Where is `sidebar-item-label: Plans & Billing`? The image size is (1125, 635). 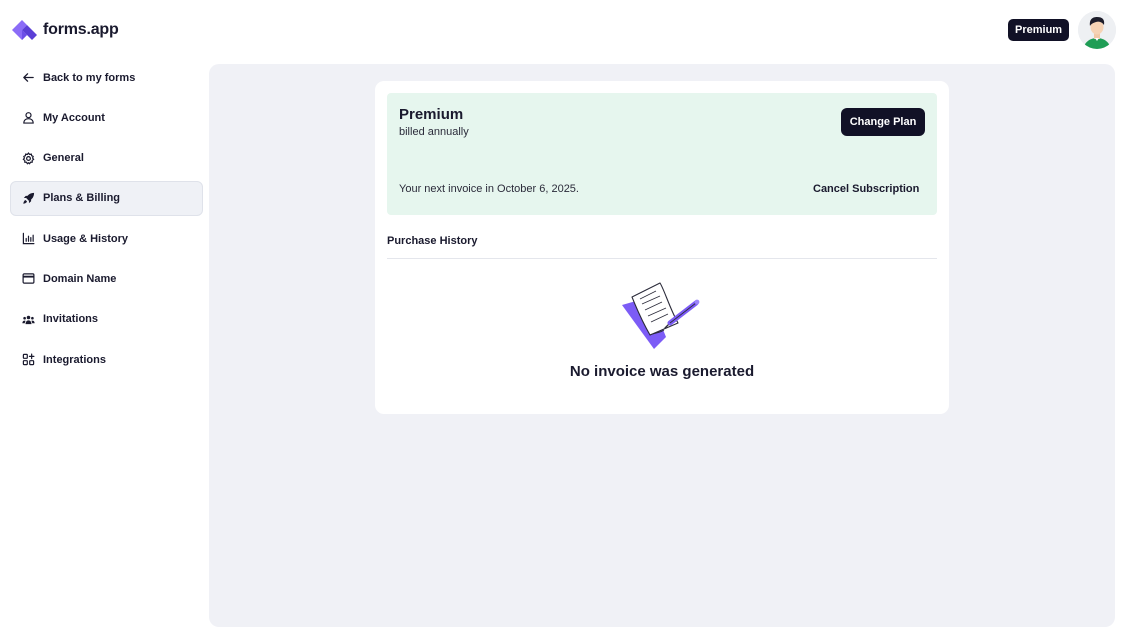
sidebar-item-label: Plans & Billing is located at coordinates (82, 198).